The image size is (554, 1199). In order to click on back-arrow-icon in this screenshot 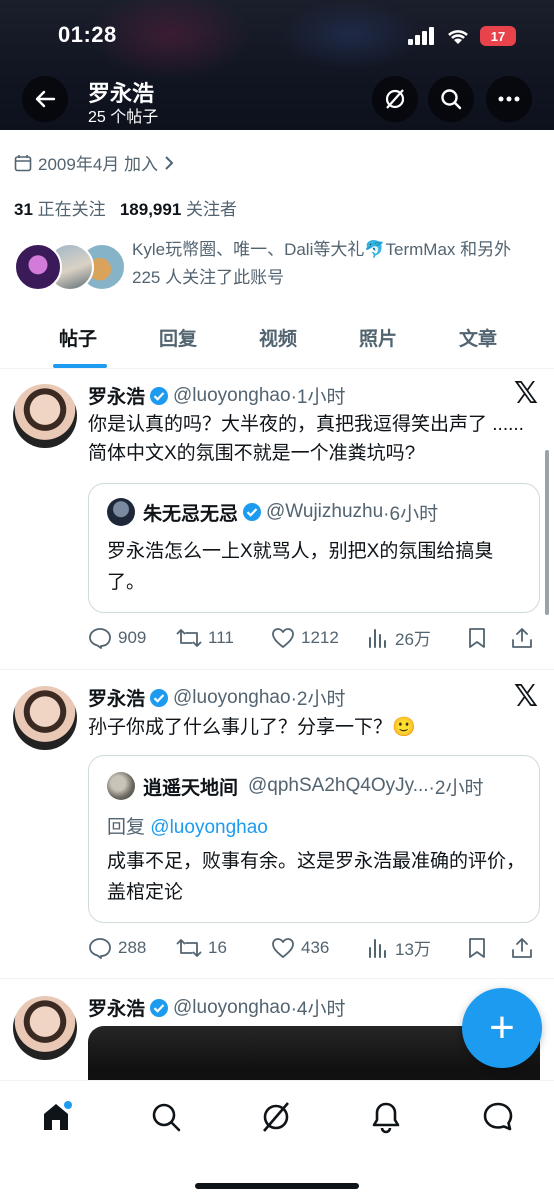, I will do `click(45, 99)`.